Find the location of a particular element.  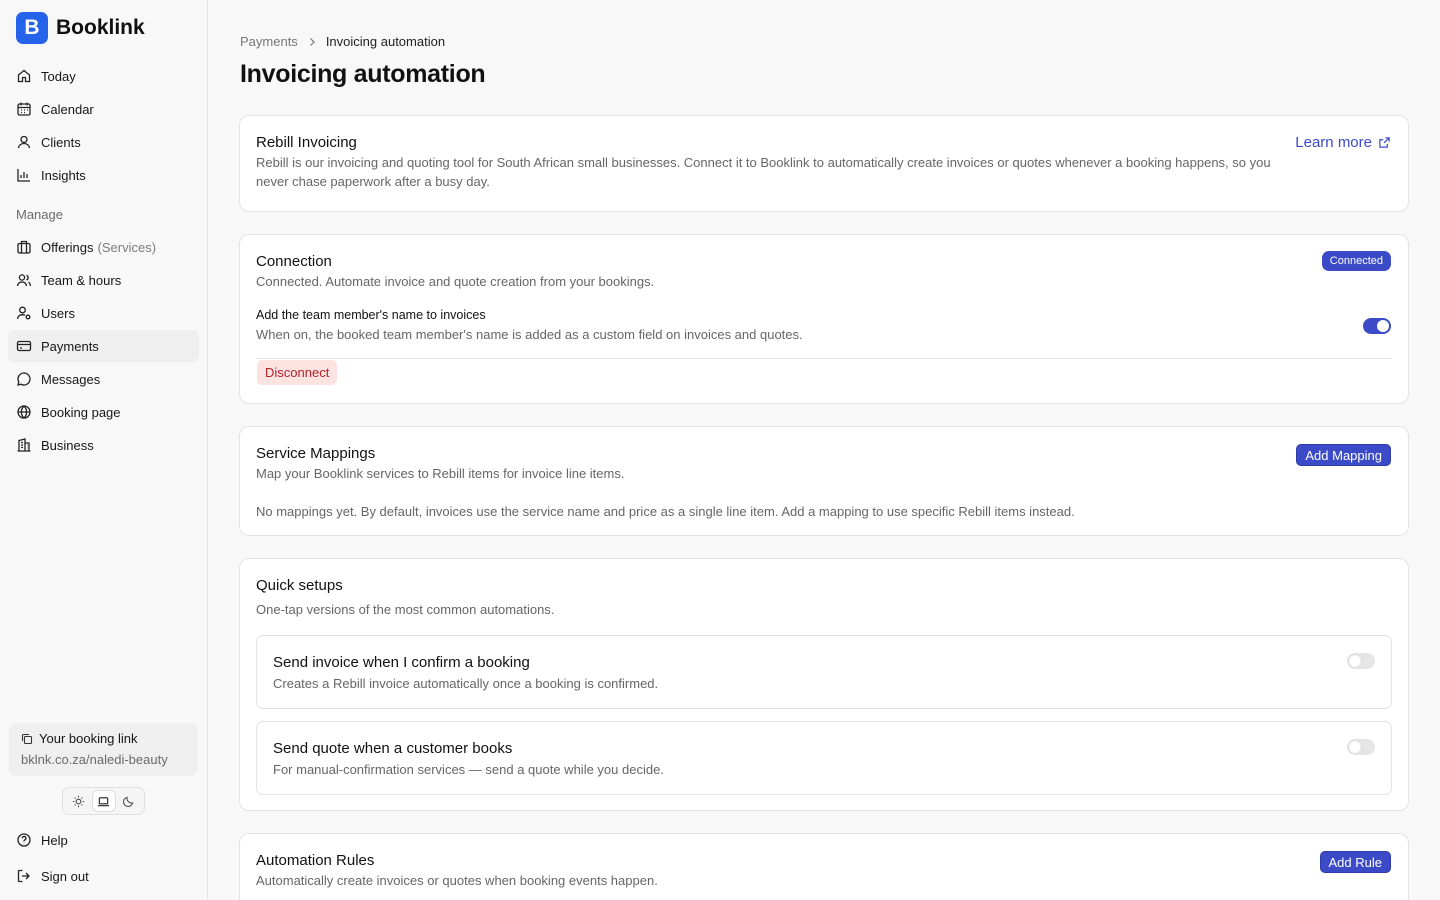

quick-setup-title: Send invoice when I confirm a booking is located at coordinates (401, 662).